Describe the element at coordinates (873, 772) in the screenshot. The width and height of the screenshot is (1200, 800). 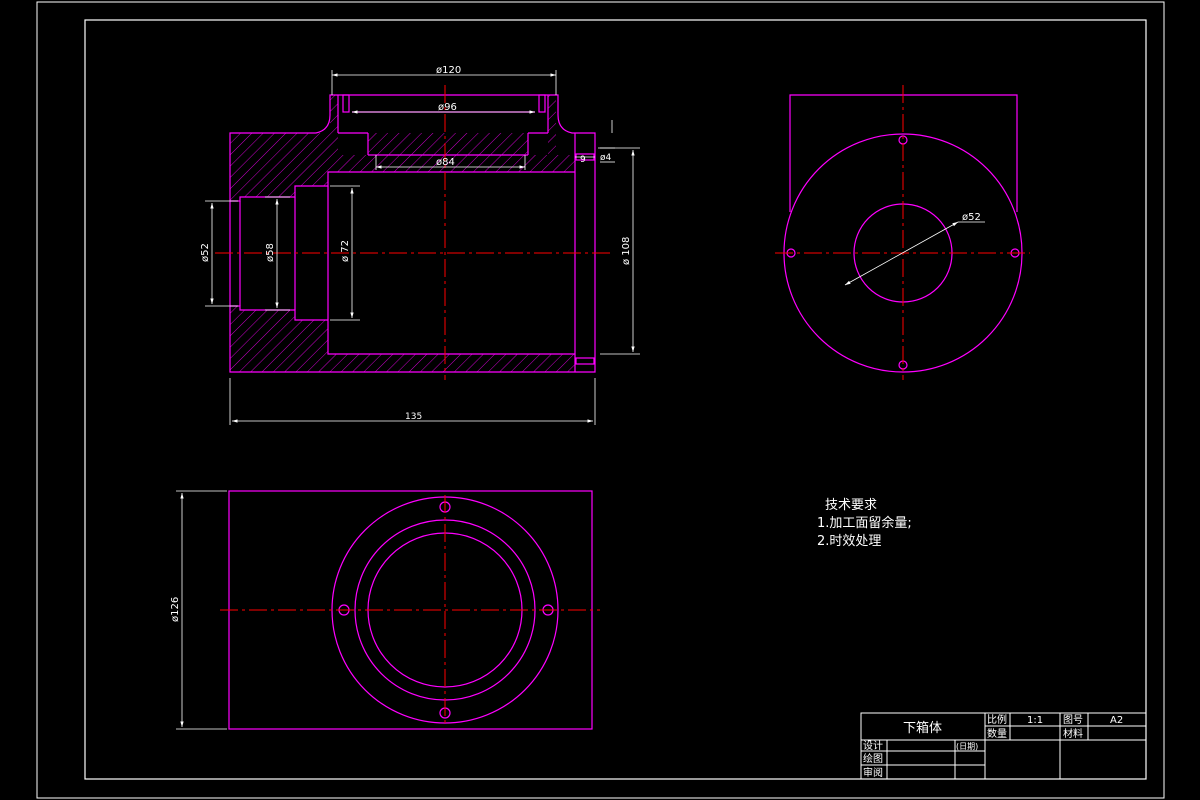
I see `tb-reviewer-label: 审阅` at that location.